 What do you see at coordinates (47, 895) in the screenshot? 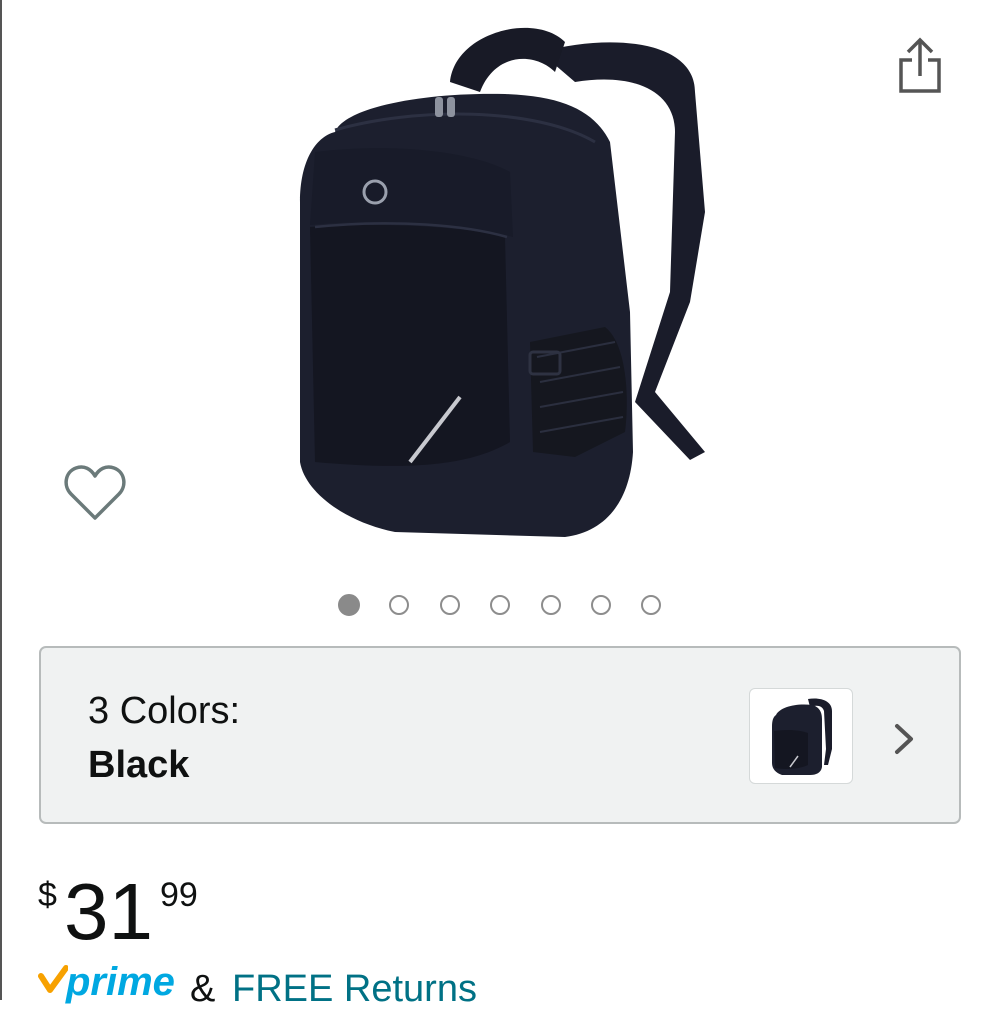
I see `price-currency: $` at bounding box center [47, 895].